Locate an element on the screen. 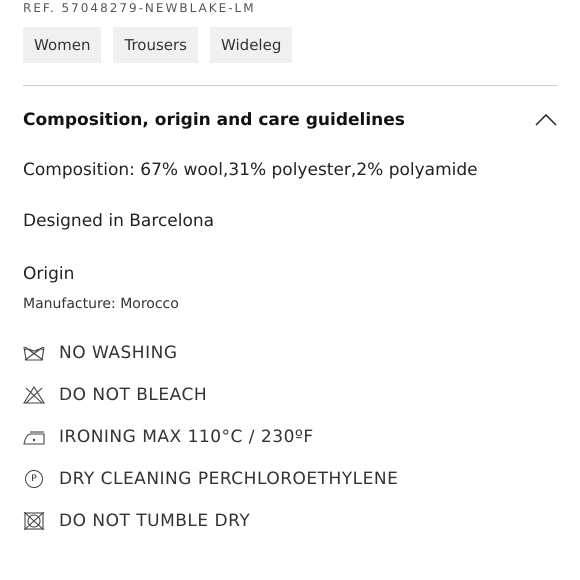  care-instruction: DRY CLEANING PERCHLOROETHYLENE is located at coordinates (228, 479).